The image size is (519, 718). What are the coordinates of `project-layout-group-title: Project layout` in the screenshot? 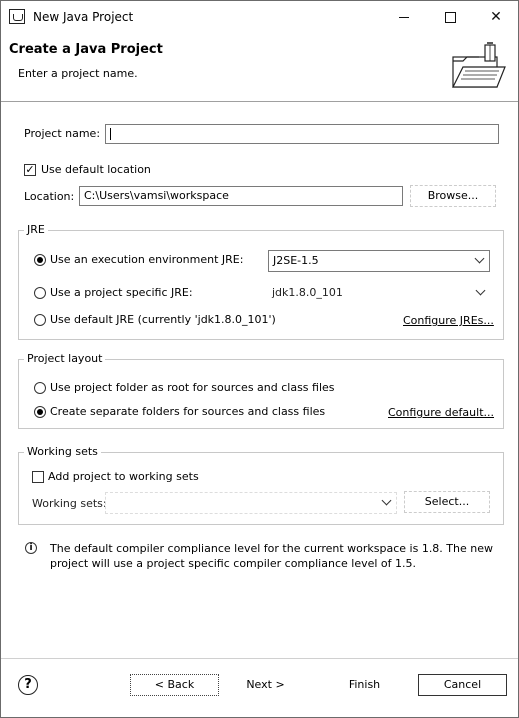 It's located at (65, 358).